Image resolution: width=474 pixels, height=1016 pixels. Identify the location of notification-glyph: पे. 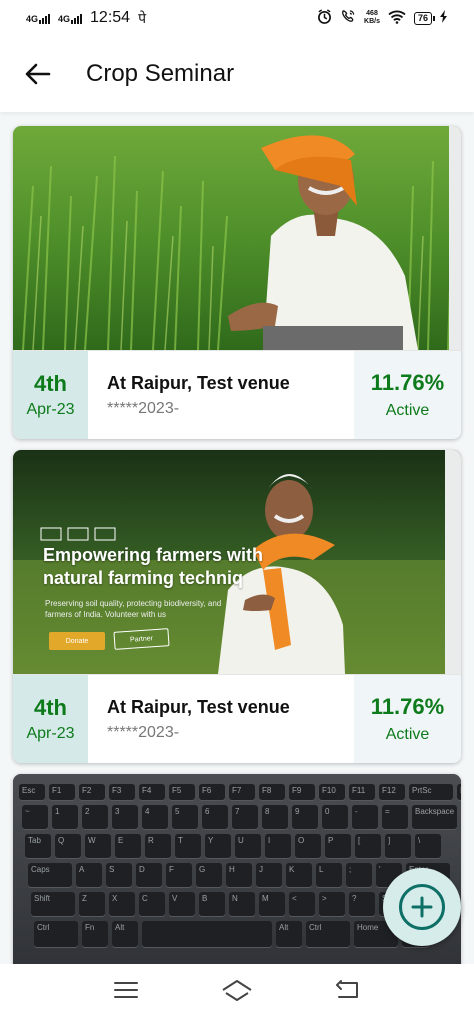
(142, 17).